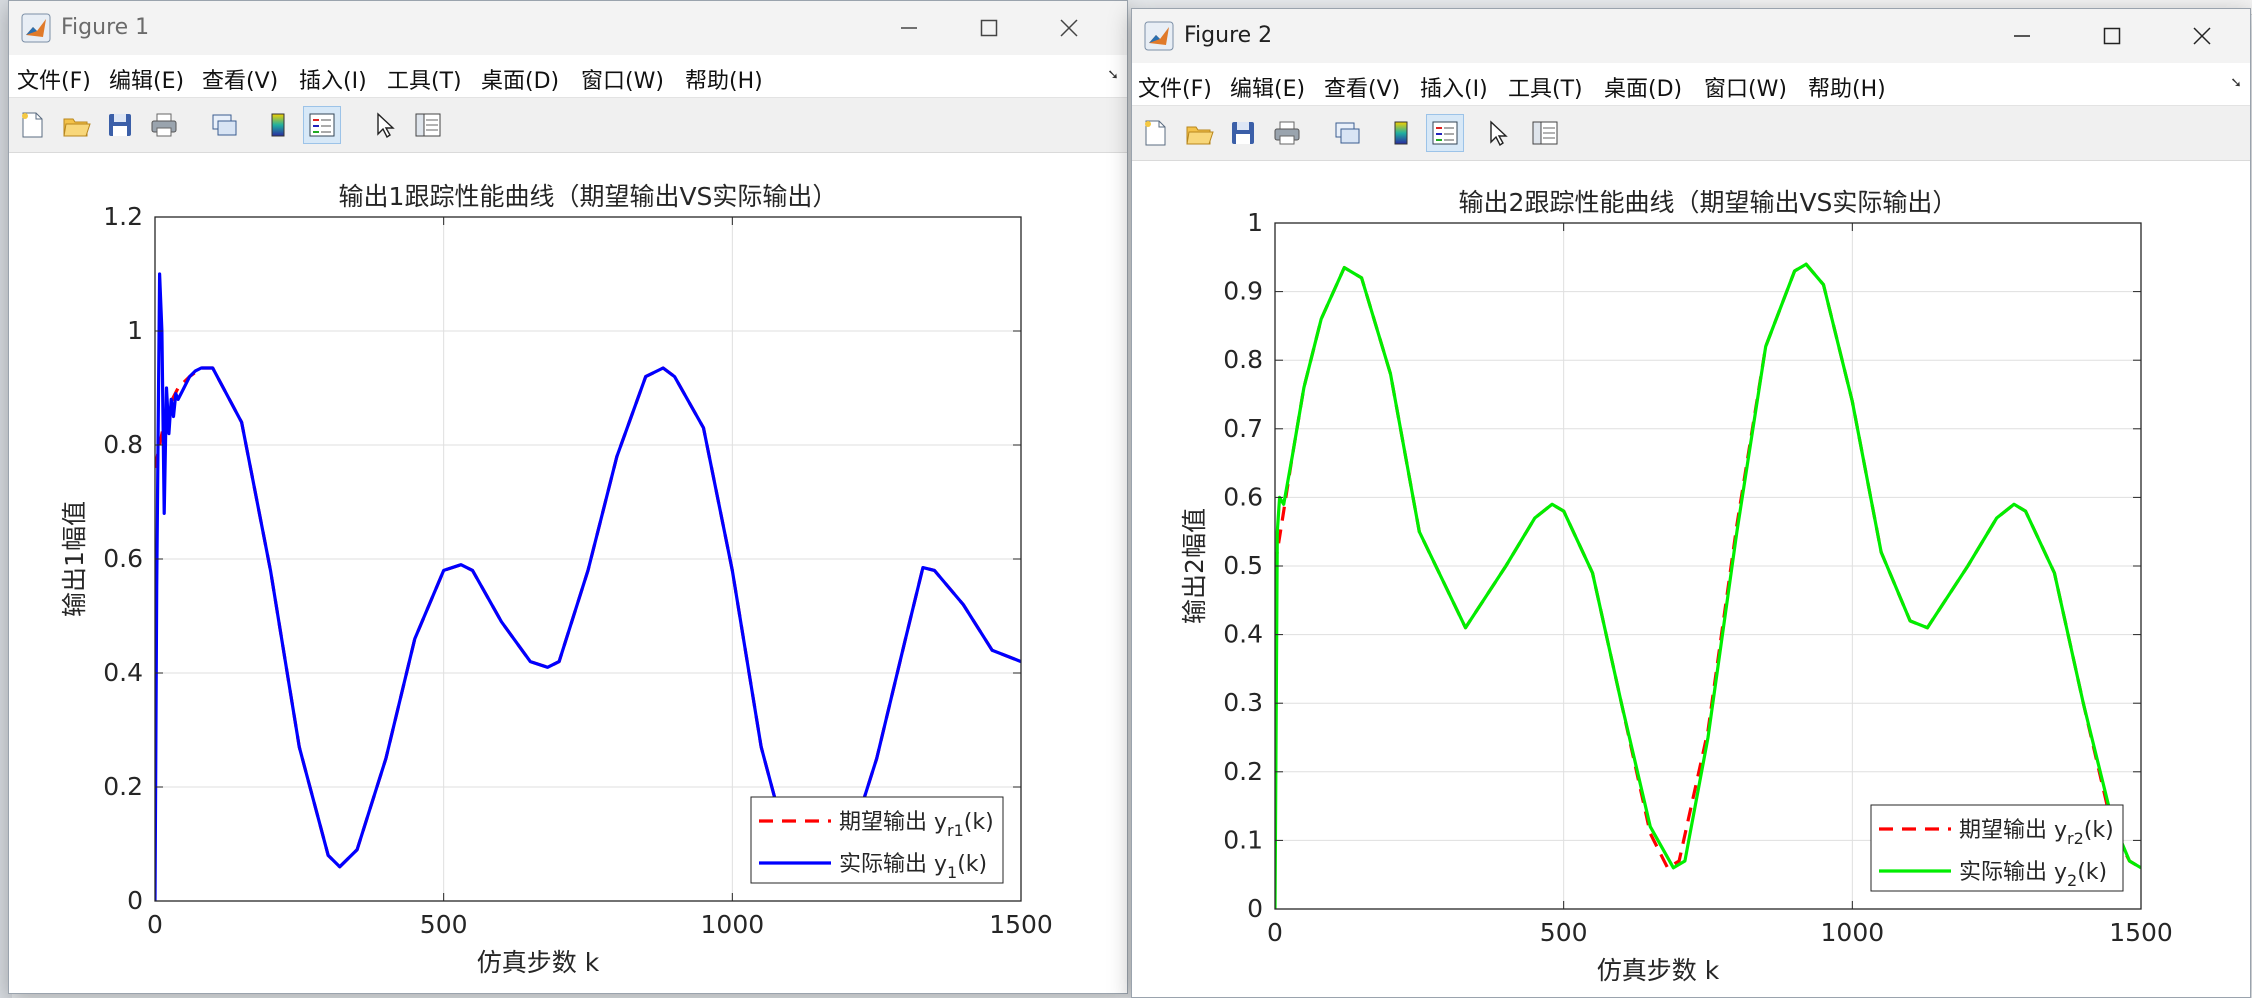 This screenshot has height=998, width=2252. I want to click on y-tick-label: 0.8, so click(123, 444).